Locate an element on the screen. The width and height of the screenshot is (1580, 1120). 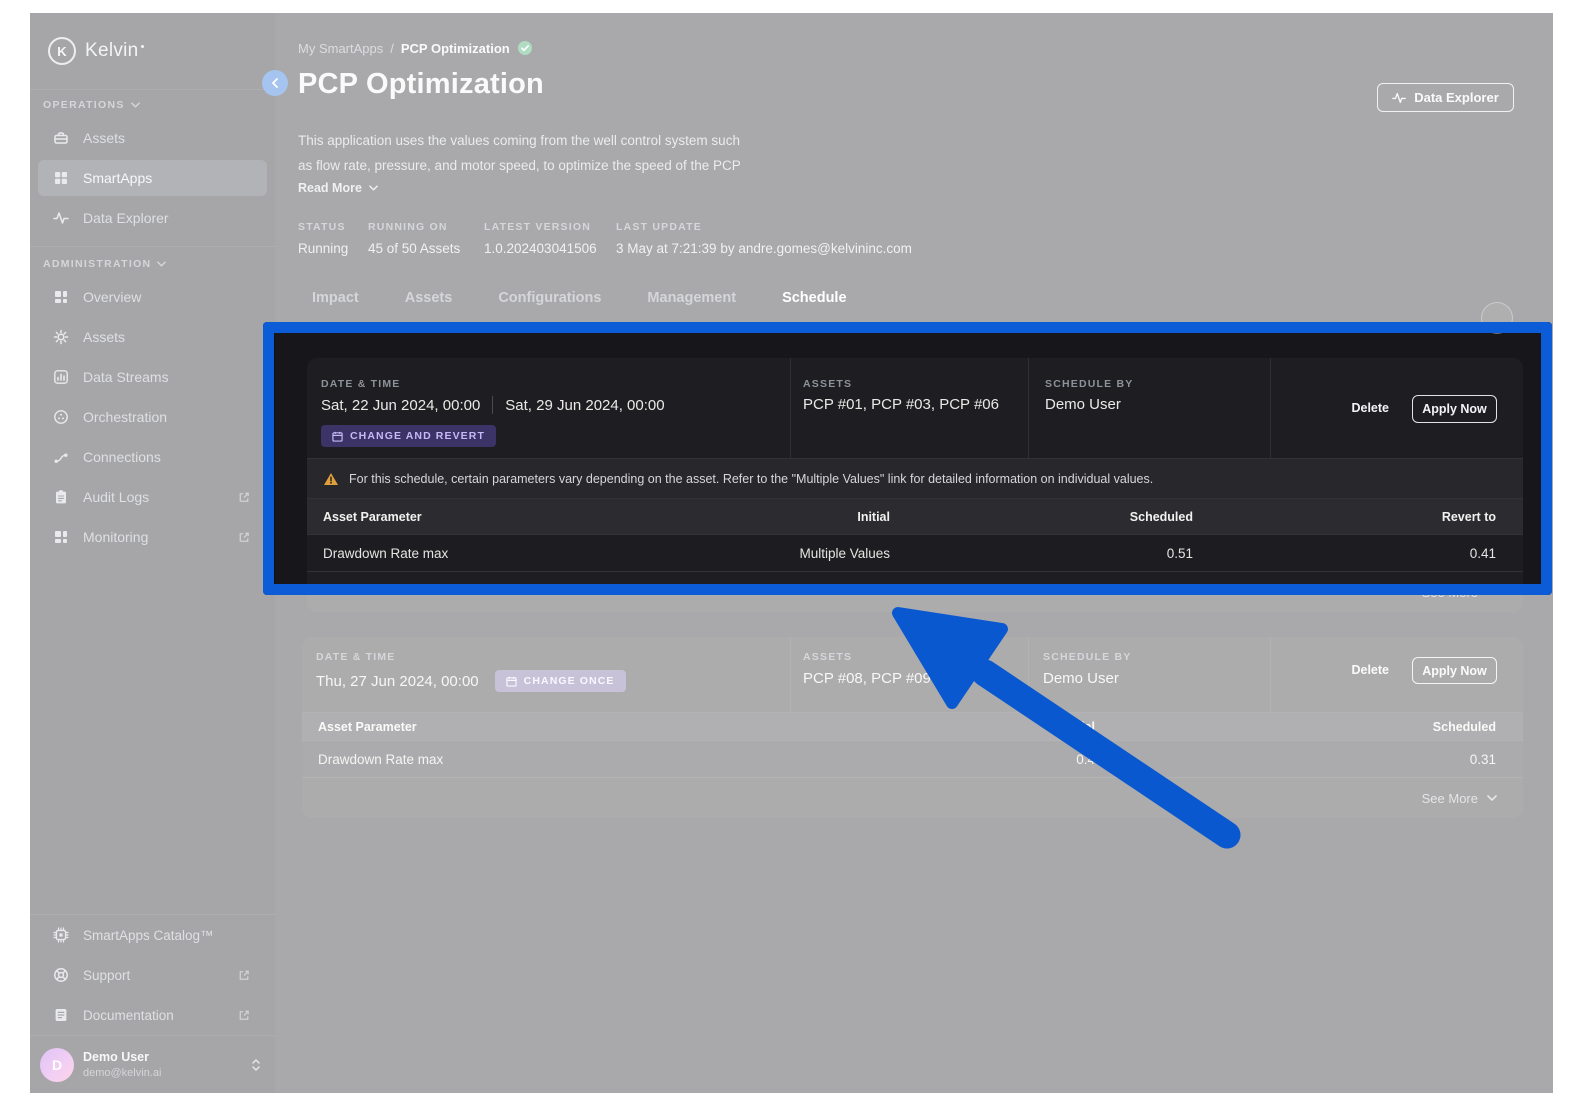
sidebar-item-support: Support is located at coordinates (152, 975).